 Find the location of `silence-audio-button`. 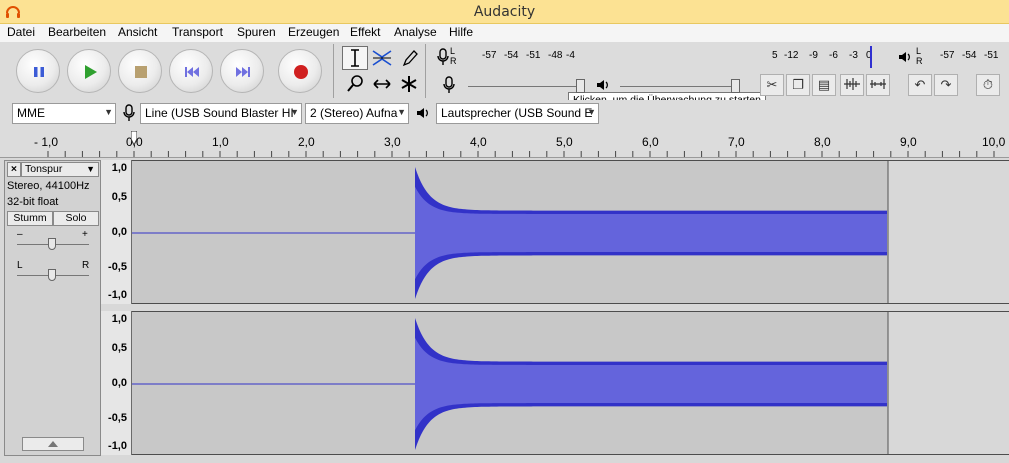

silence-audio-button is located at coordinates (878, 85).